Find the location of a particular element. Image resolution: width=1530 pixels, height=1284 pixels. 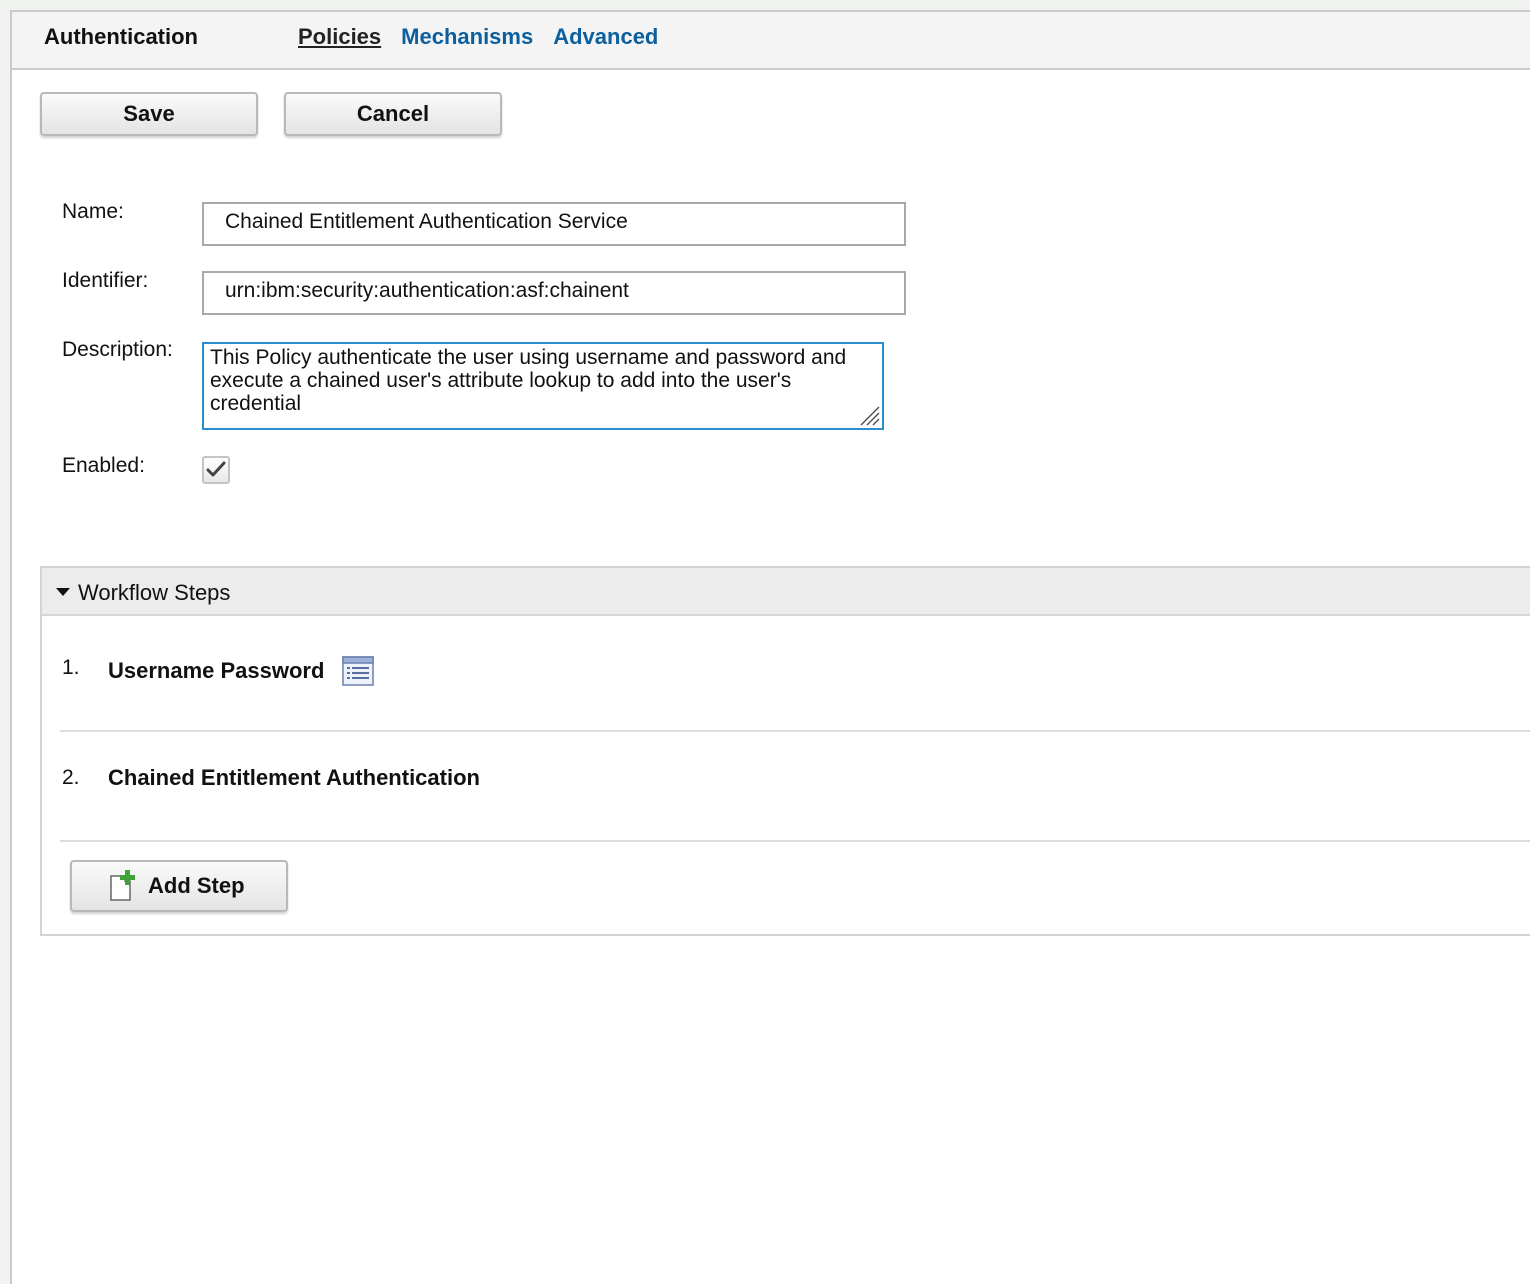

add-step-button: Add Step is located at coordinates (179, 886).